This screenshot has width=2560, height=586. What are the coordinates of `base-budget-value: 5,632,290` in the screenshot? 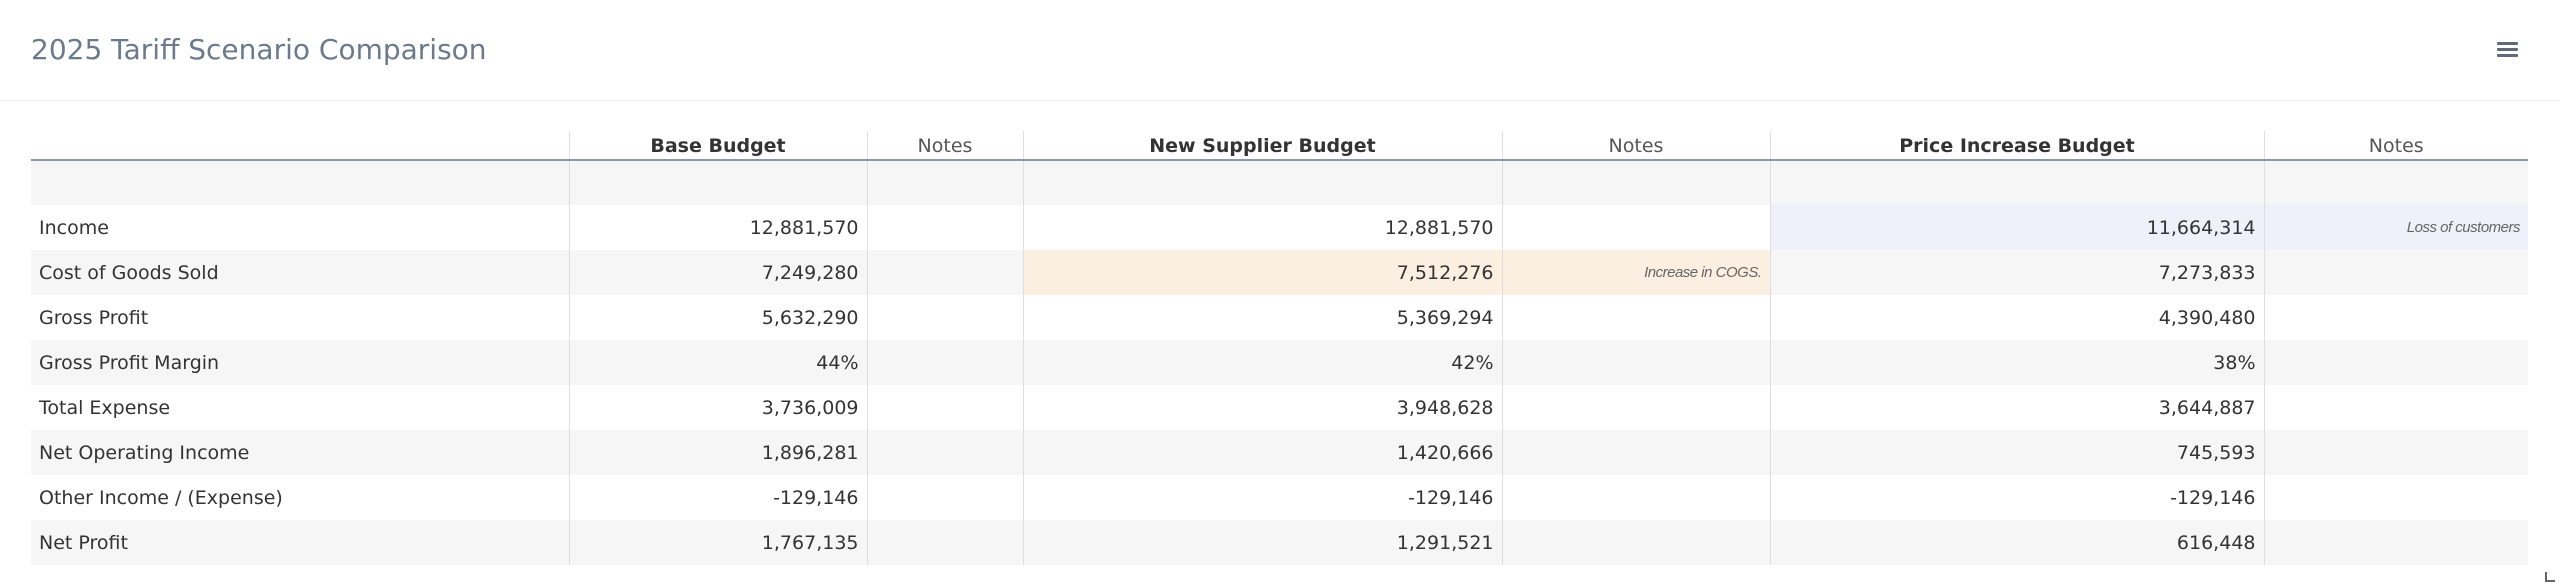 It's located at (717, 317).